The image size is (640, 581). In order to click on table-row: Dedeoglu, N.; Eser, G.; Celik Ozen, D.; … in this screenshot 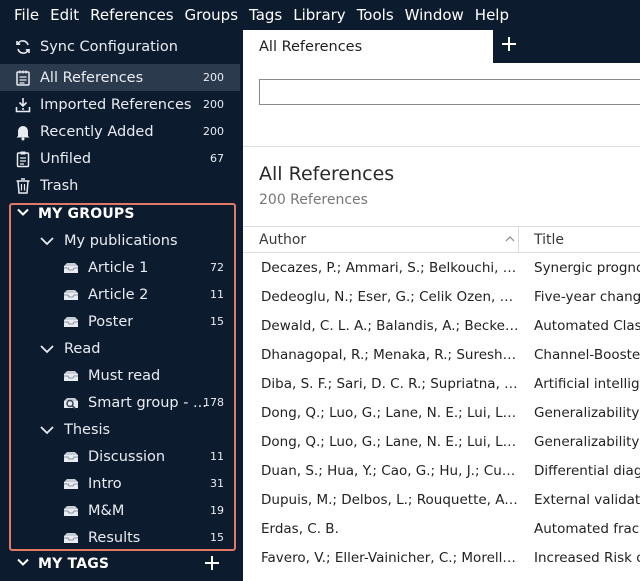, I will do `click(441, 296)`.